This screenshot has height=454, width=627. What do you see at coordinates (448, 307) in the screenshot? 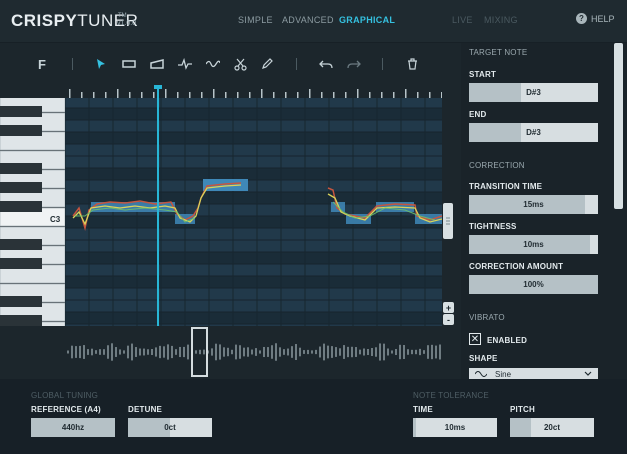
I see `zoom-in-button: +` at bounding box center [448, 307].